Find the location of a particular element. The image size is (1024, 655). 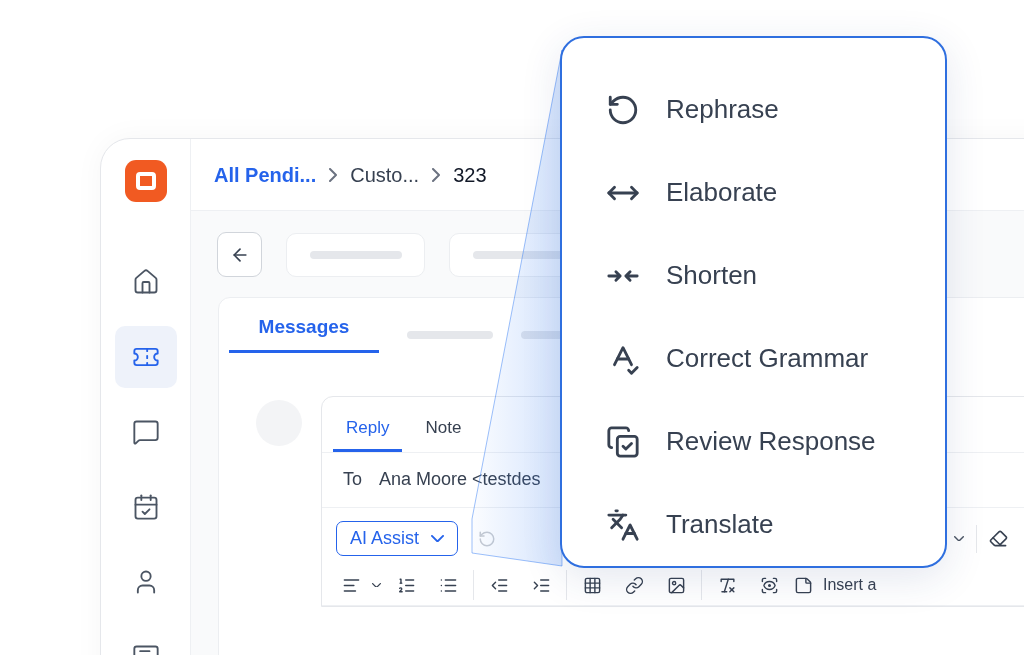

recipient-text: Ana Moore <testdes is located at coordinates (460, 479).